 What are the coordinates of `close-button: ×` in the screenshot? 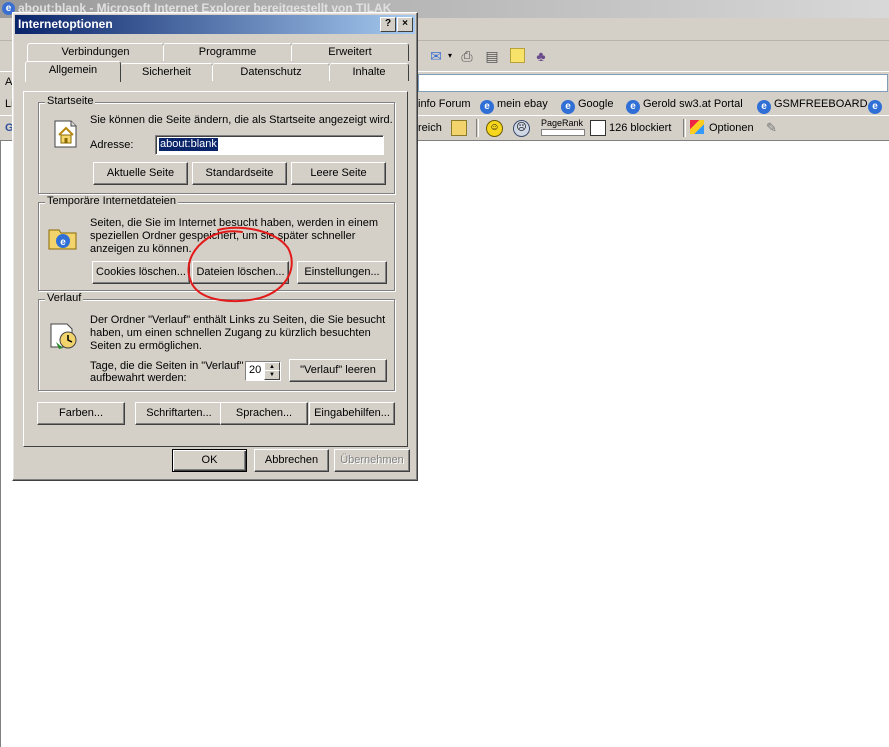 It's located at (405, 24).